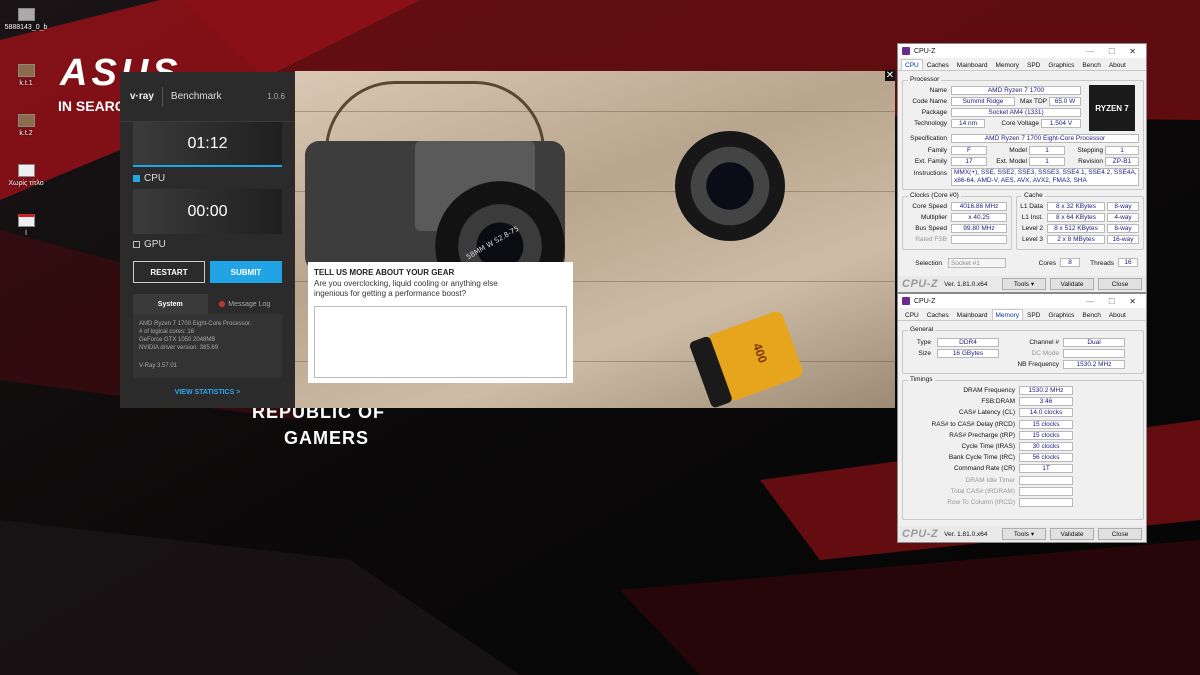 Image resolution: width=1200 pixels, height=675 pixels. I want to click on multiplier-value: x 40.25, so click(979, 217).